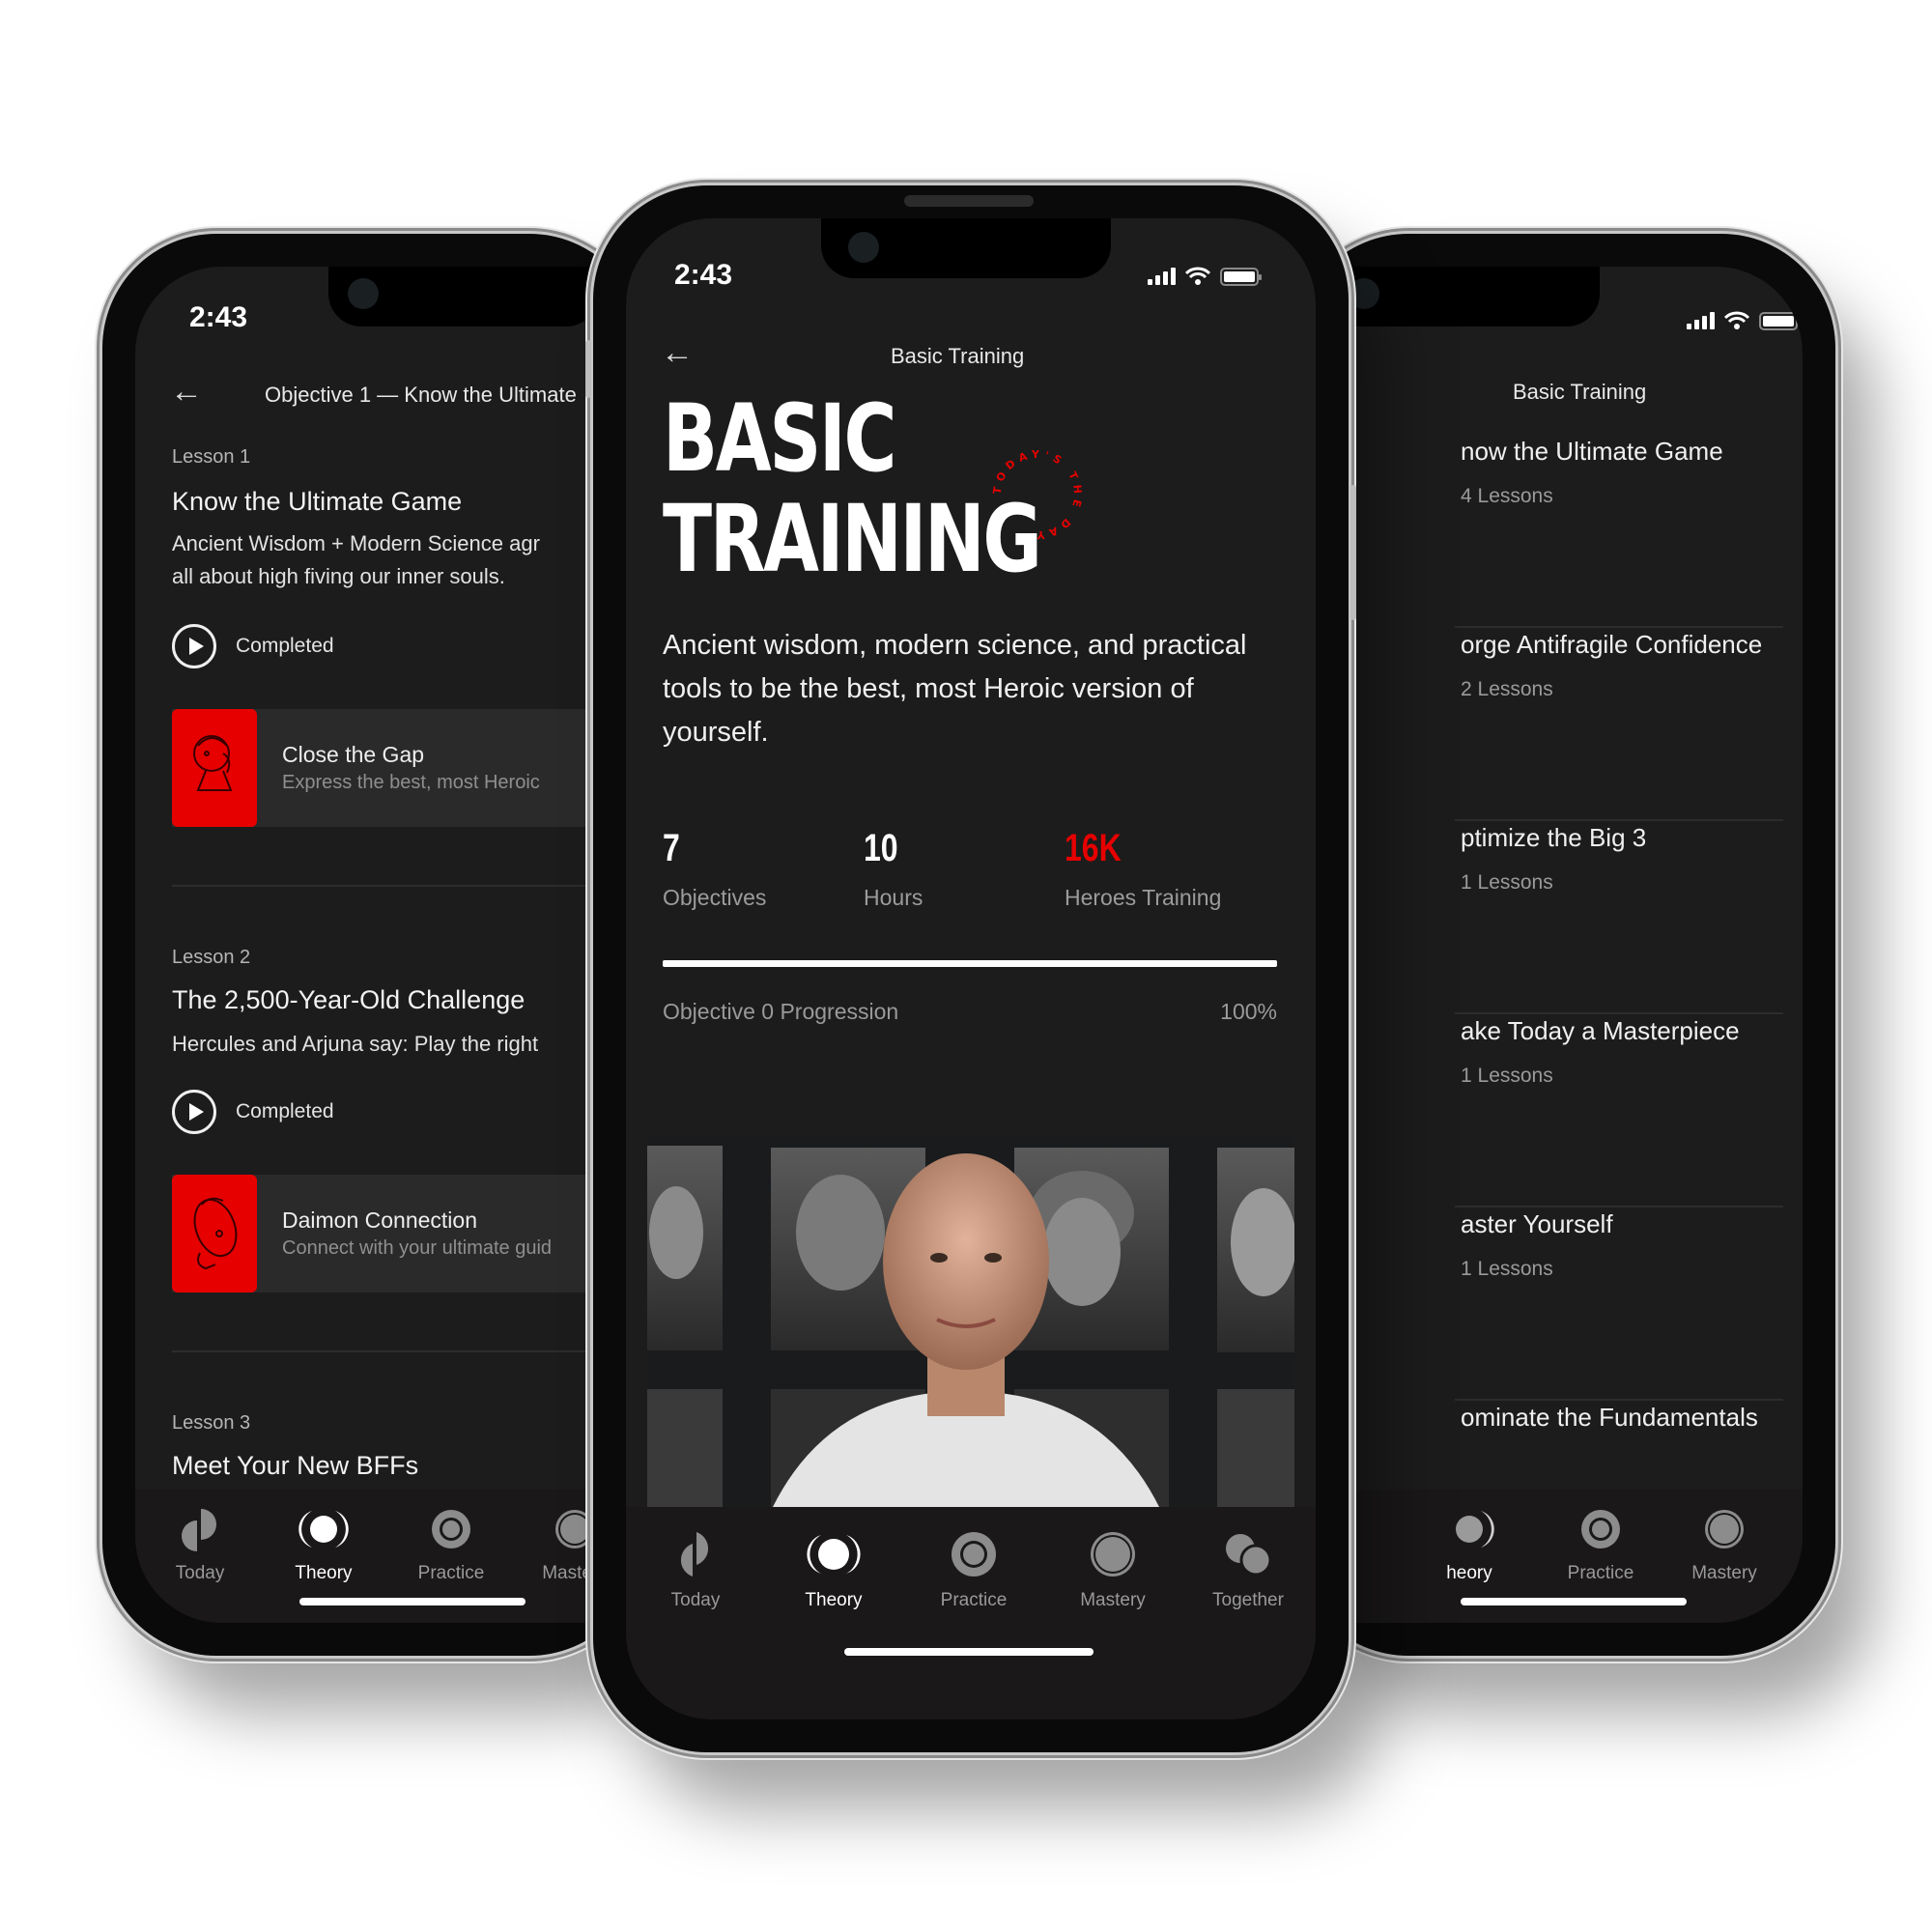 This screenshot has height=1932, width=1932. I want to click on lesson-title: Meet Your New BFFs, so click(295, 1466).